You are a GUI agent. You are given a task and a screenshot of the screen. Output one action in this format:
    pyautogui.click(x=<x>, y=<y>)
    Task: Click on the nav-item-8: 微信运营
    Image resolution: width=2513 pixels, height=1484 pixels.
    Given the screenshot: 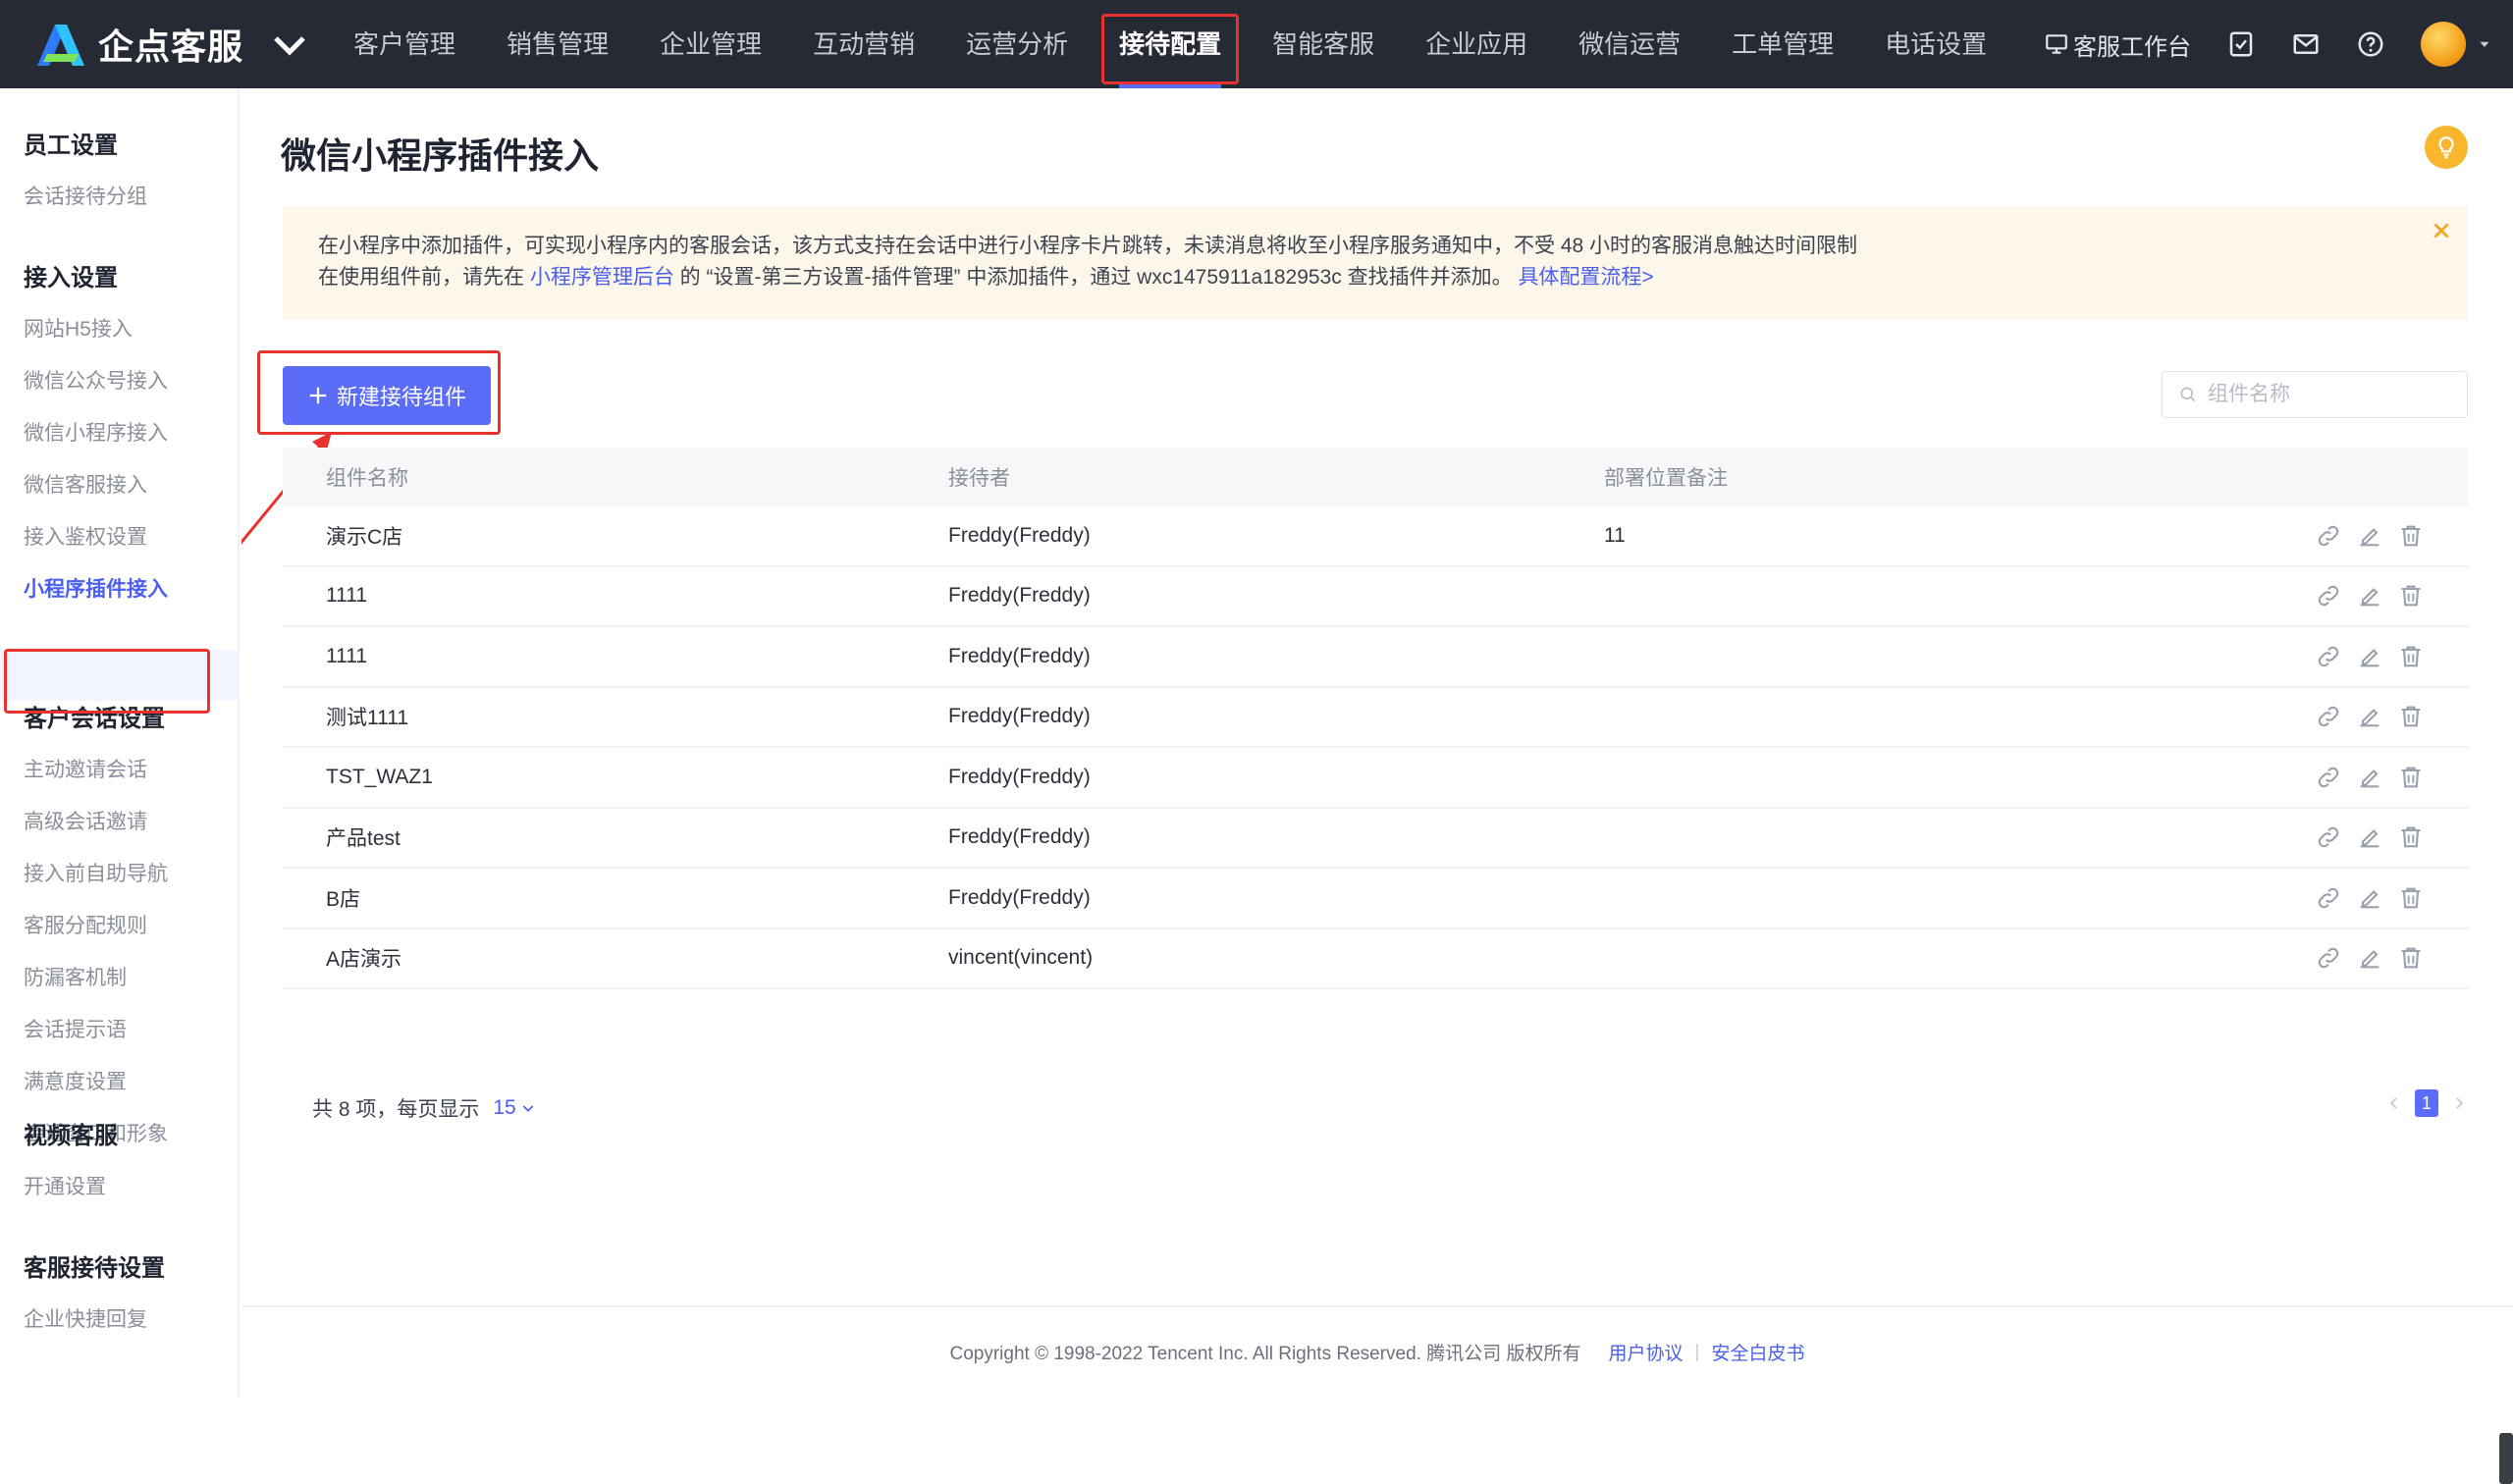 What is the action you would take?
    pyautogui.click(x=1630, y=44)
    